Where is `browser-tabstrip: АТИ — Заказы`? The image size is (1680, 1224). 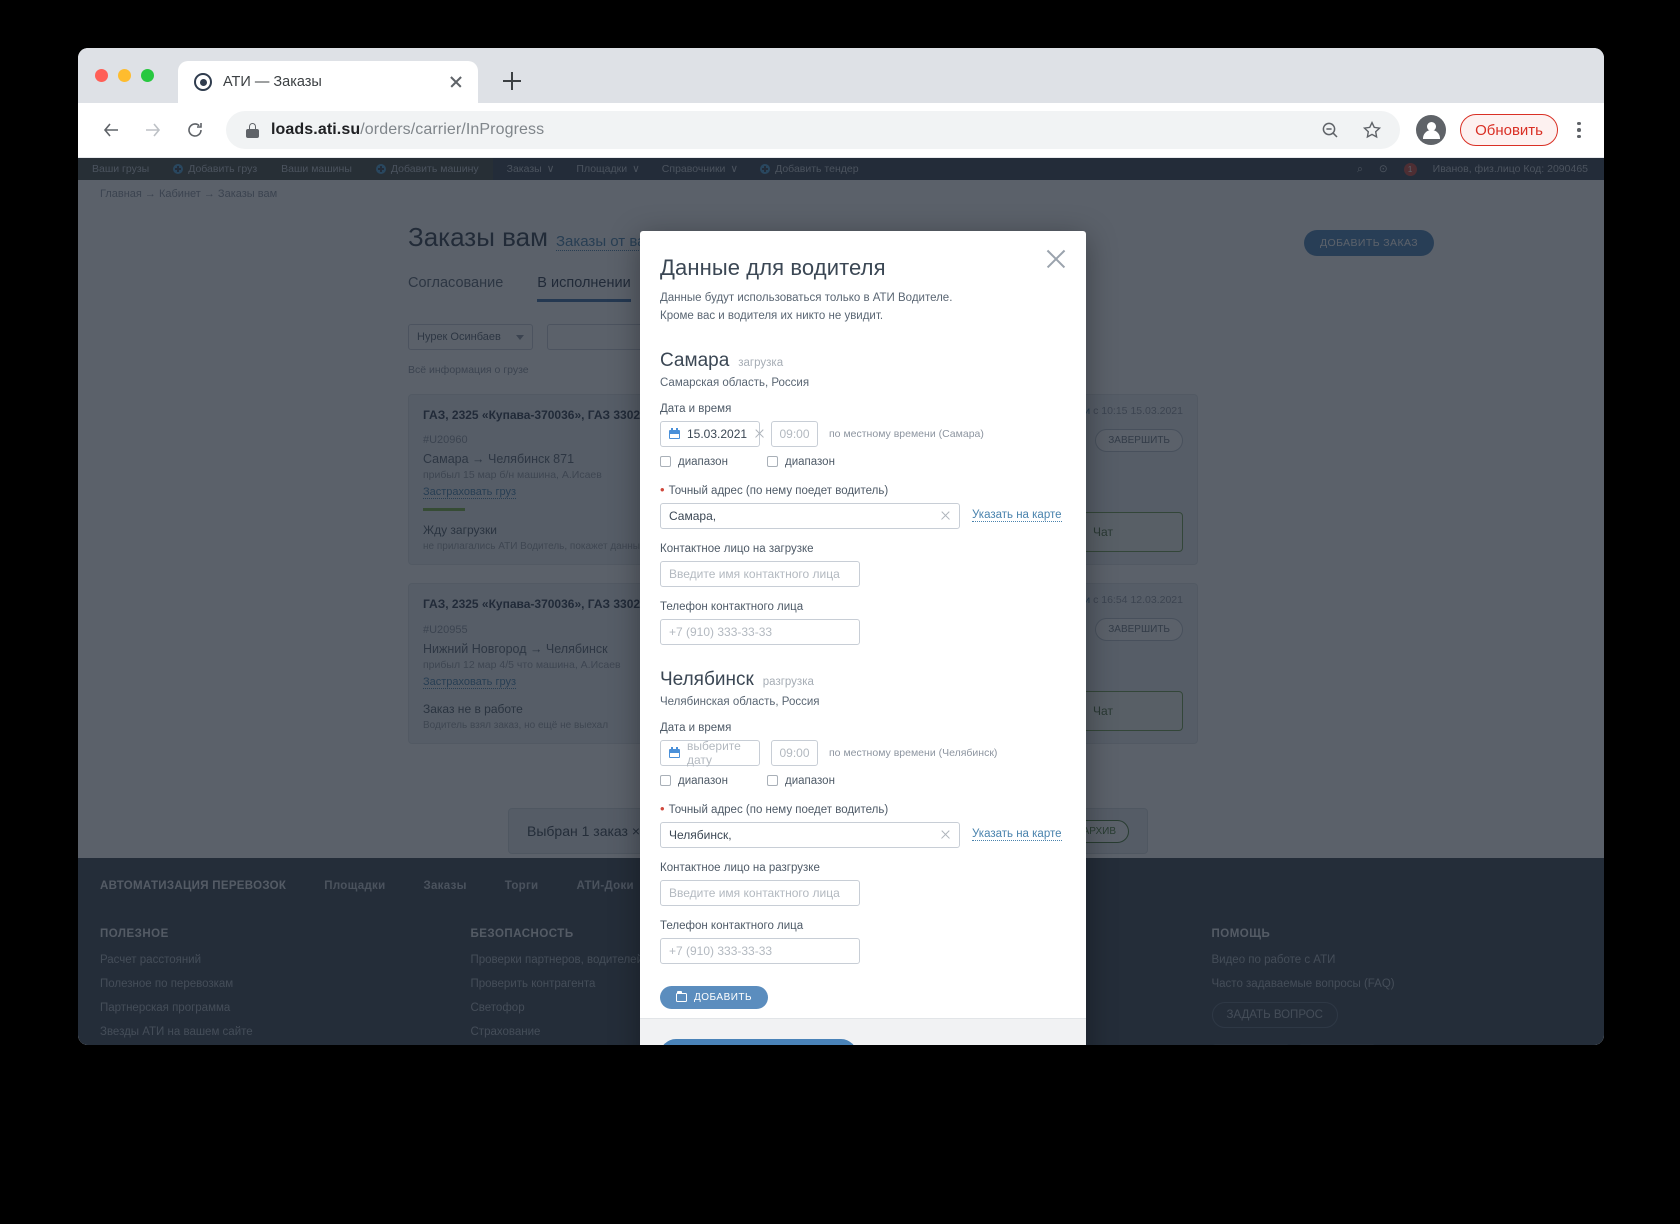
browser-tabstrip: АТИ — Заказы is located at coordinates (841, 75).